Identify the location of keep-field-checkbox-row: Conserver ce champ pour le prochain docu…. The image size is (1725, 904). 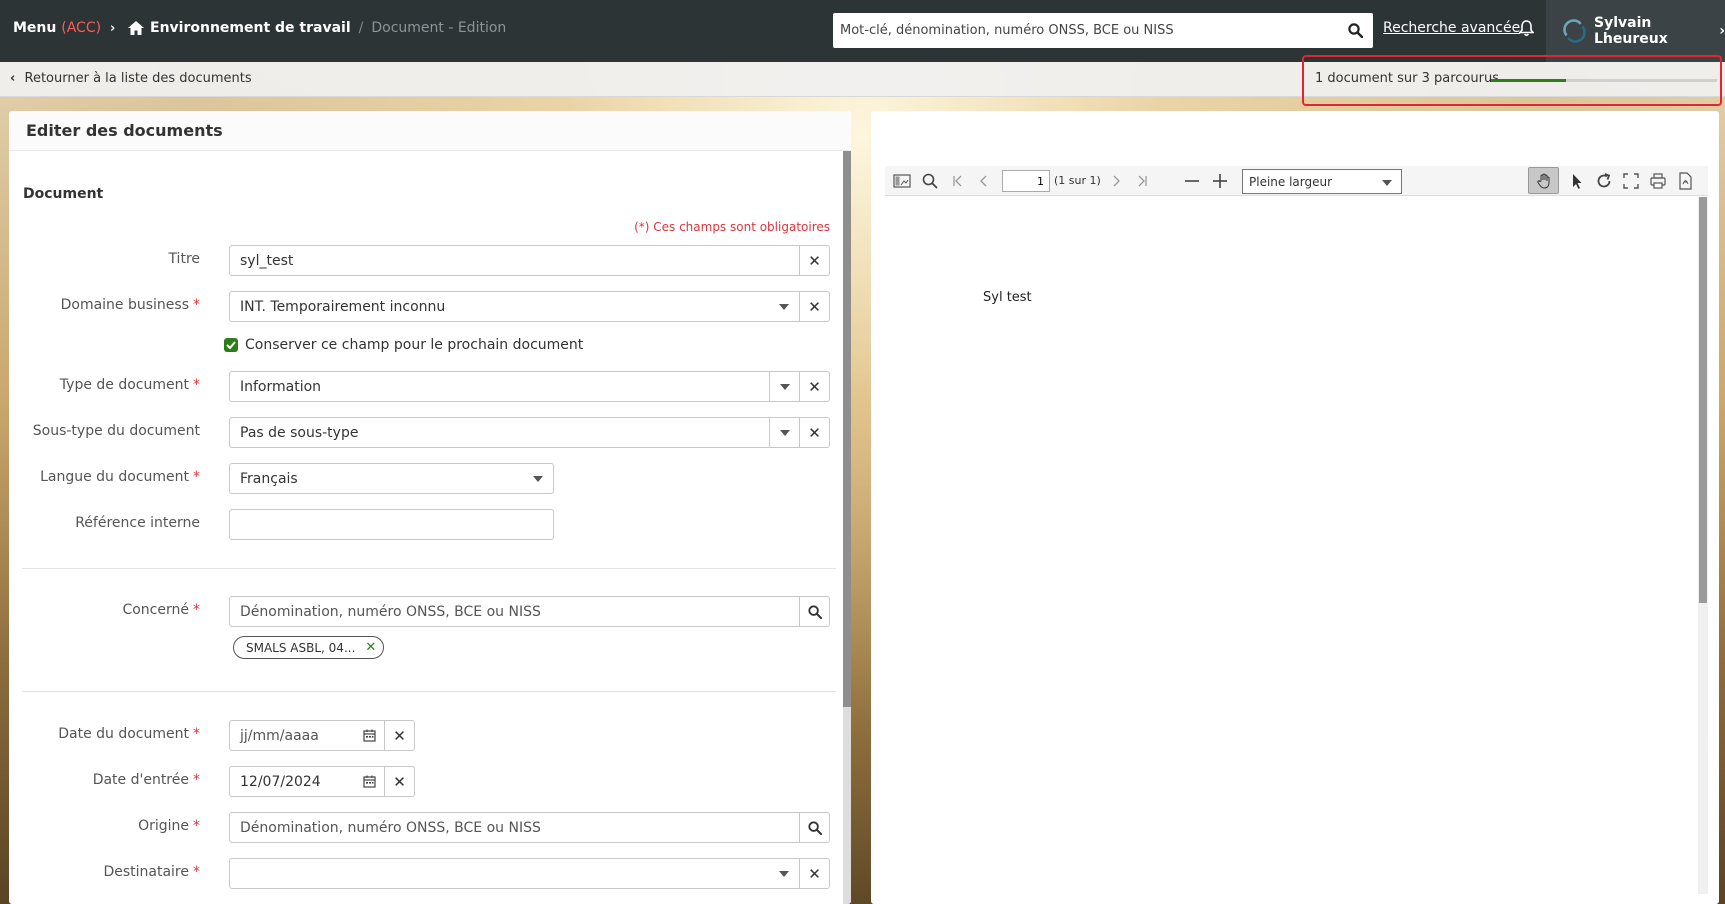
(403, 345).